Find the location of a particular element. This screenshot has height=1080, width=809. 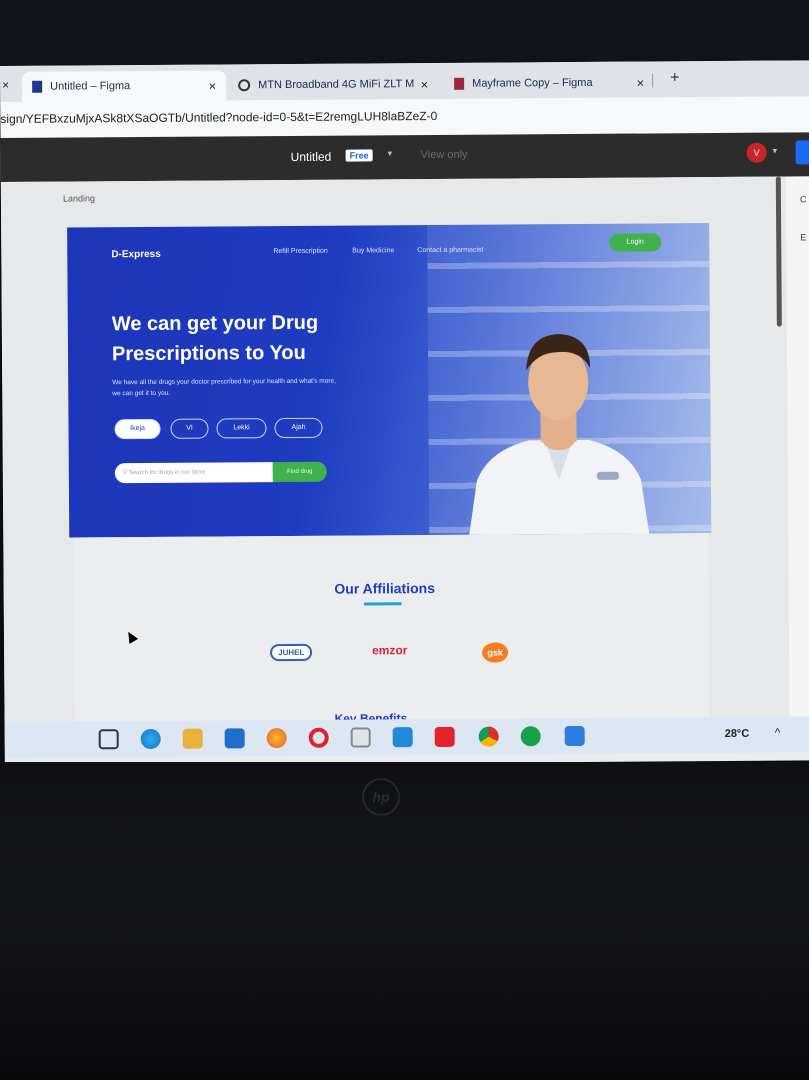

store-icon is located at coordinates (360, 737).